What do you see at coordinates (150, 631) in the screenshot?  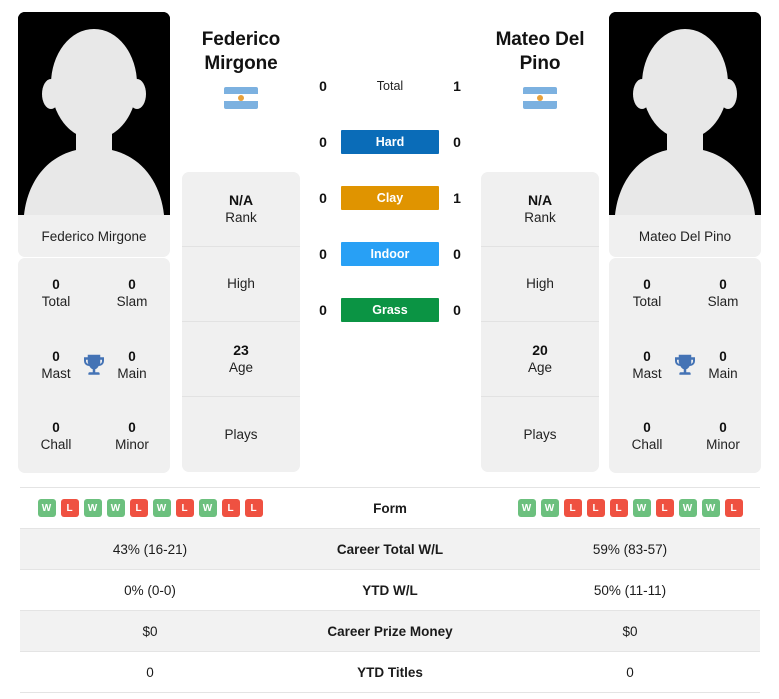 I see `stat-value-left: $0` at bounding box center [150, 631].